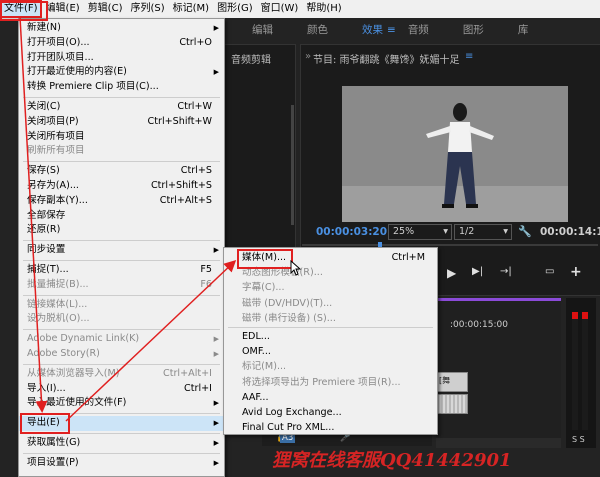 The width and height of the screenshot is (600, 477). I want to click on arrow-file-to-export, so click(33, 214).